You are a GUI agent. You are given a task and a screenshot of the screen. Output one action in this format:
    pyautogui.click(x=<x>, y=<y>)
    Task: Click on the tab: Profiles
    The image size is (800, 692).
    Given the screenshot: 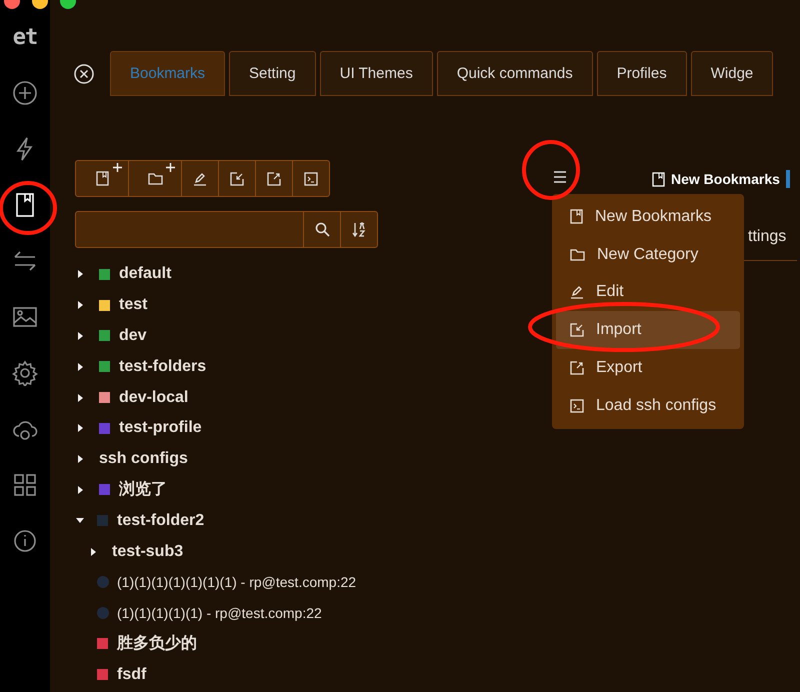 What is the action you would take?
    pyautogui.click(x=641, y=73)
    